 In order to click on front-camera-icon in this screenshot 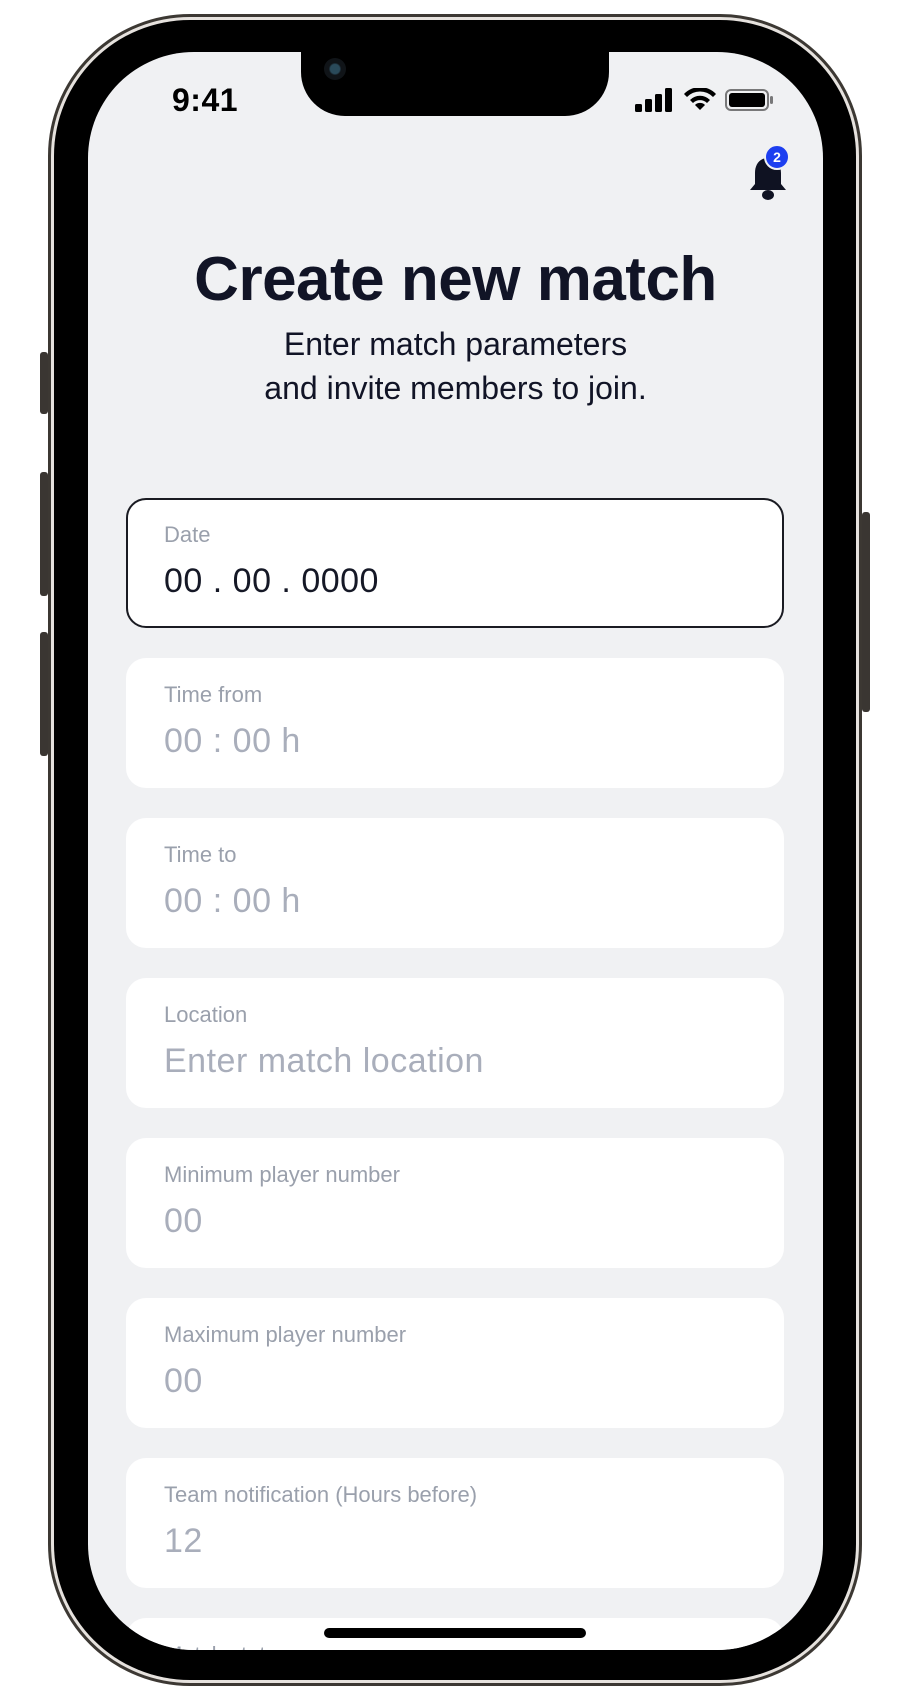, I will do `click(335, 69)`.